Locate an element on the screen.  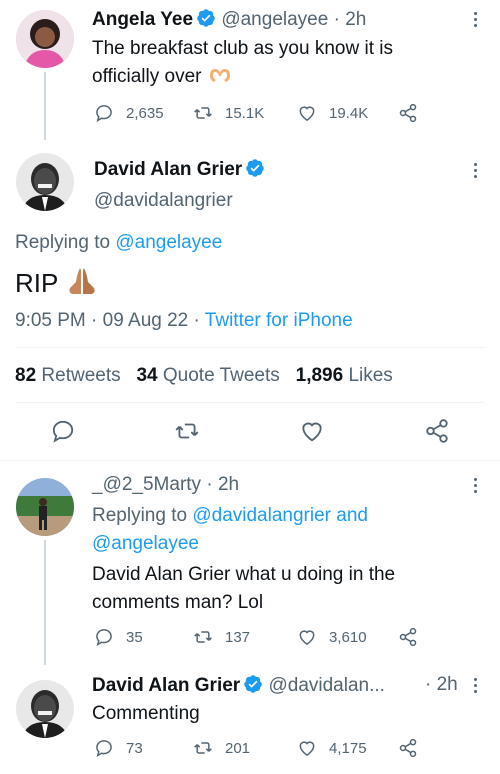
reply-button: 2,635 is located at coordinates (129, 113).